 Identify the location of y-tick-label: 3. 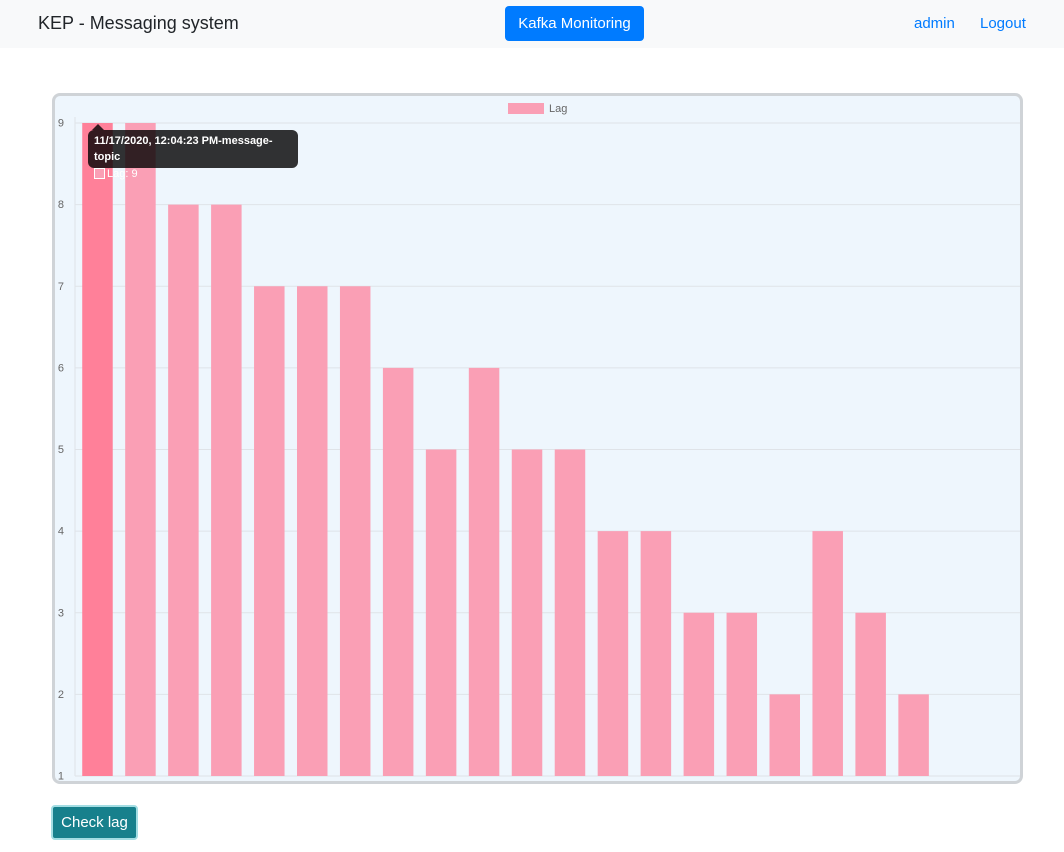
(61, 613).